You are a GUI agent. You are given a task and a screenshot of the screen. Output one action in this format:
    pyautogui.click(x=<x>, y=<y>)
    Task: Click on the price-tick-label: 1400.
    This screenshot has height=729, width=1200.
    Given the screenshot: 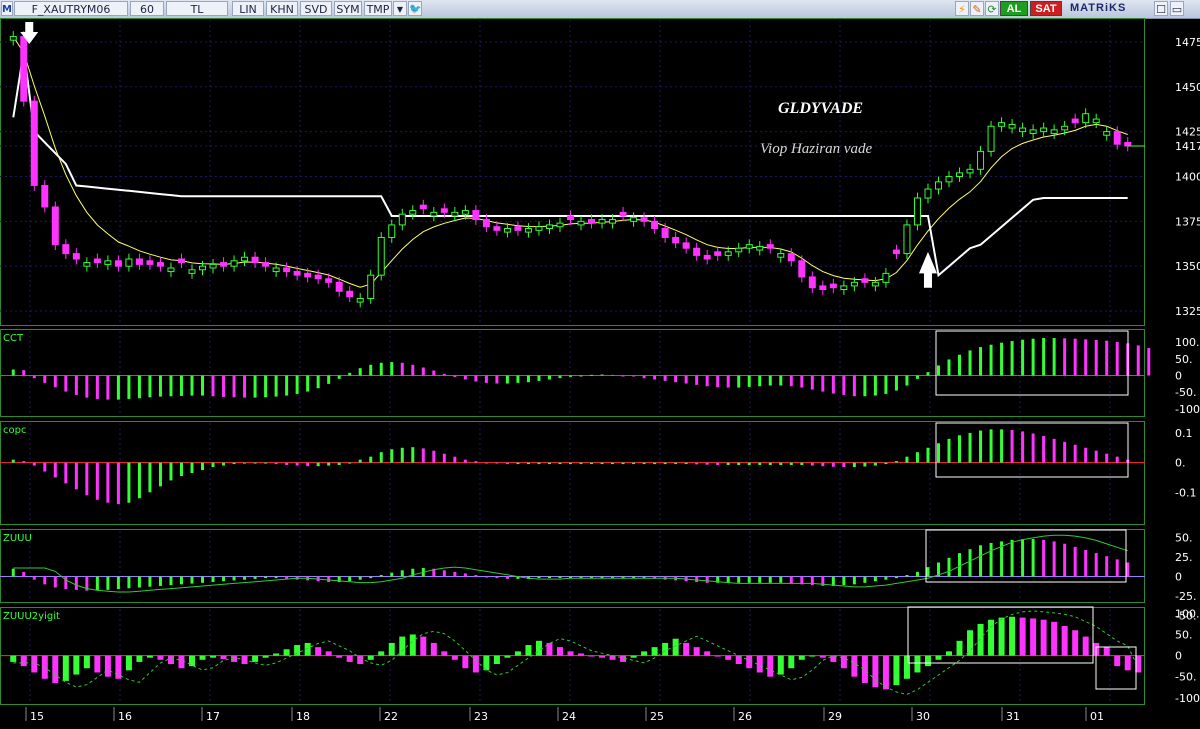 What is the action you would take?
    pyautogui.click(x=1187, y=176)
    